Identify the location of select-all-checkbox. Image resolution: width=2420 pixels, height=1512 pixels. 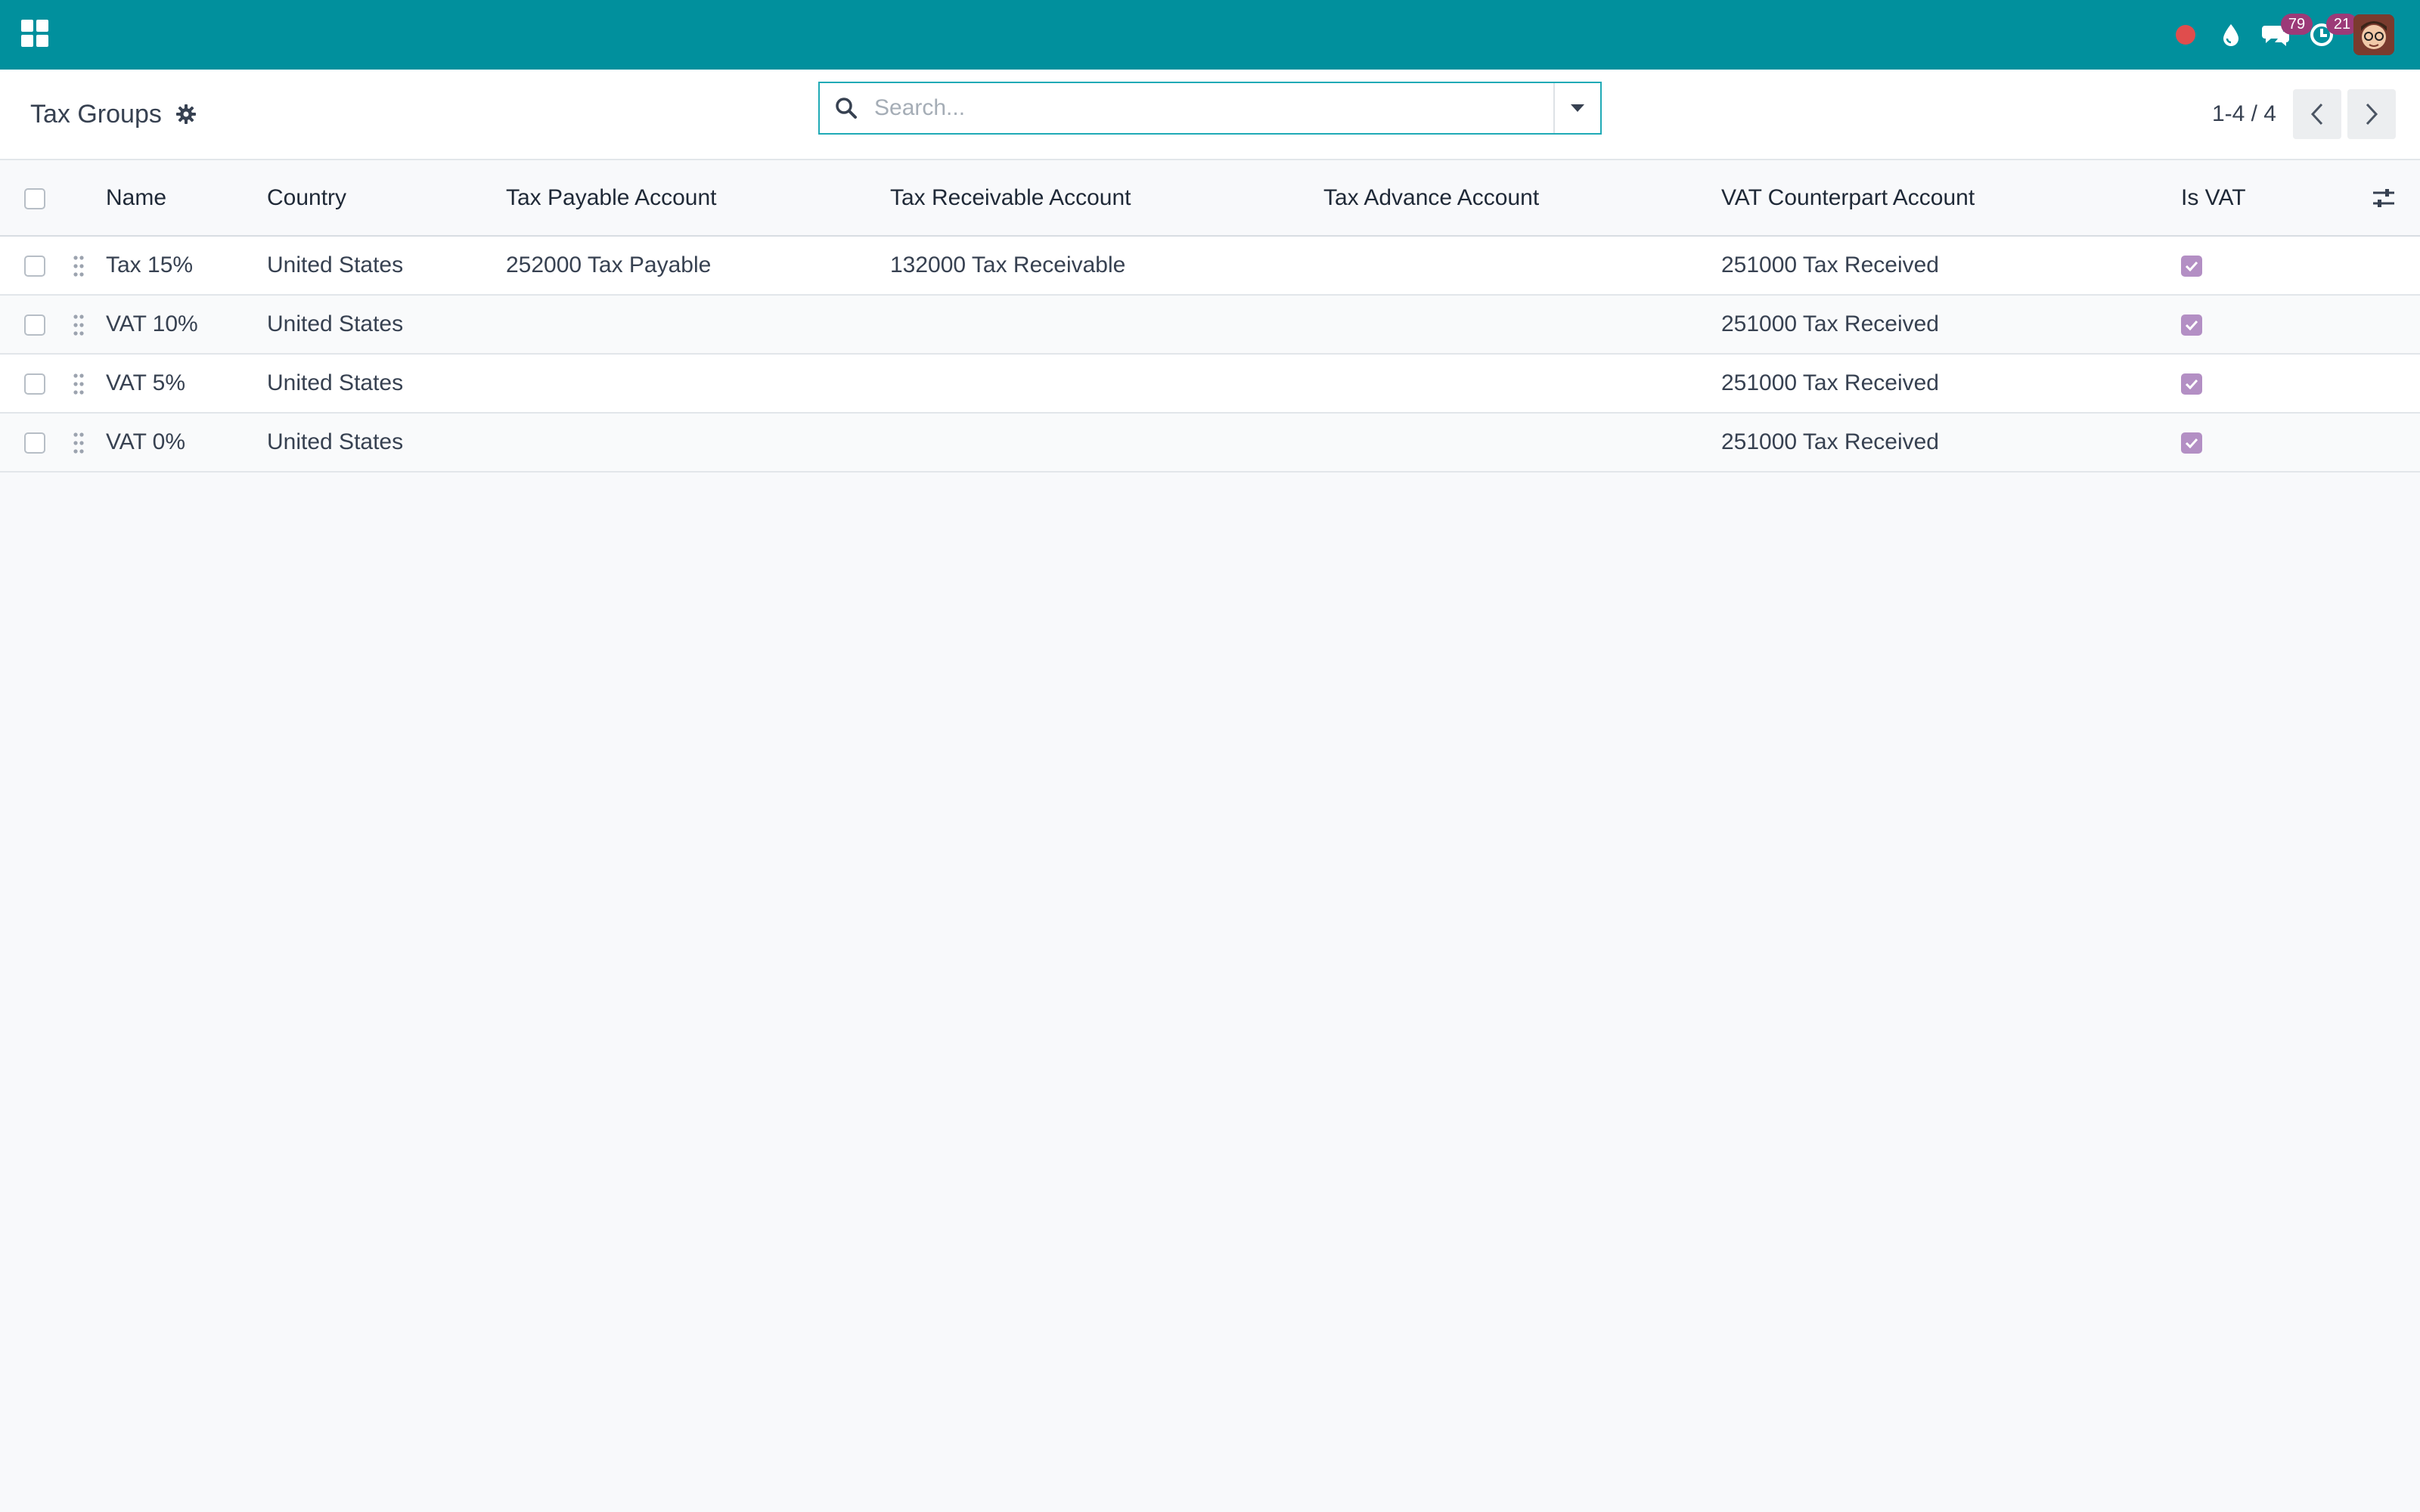
(34, 198).